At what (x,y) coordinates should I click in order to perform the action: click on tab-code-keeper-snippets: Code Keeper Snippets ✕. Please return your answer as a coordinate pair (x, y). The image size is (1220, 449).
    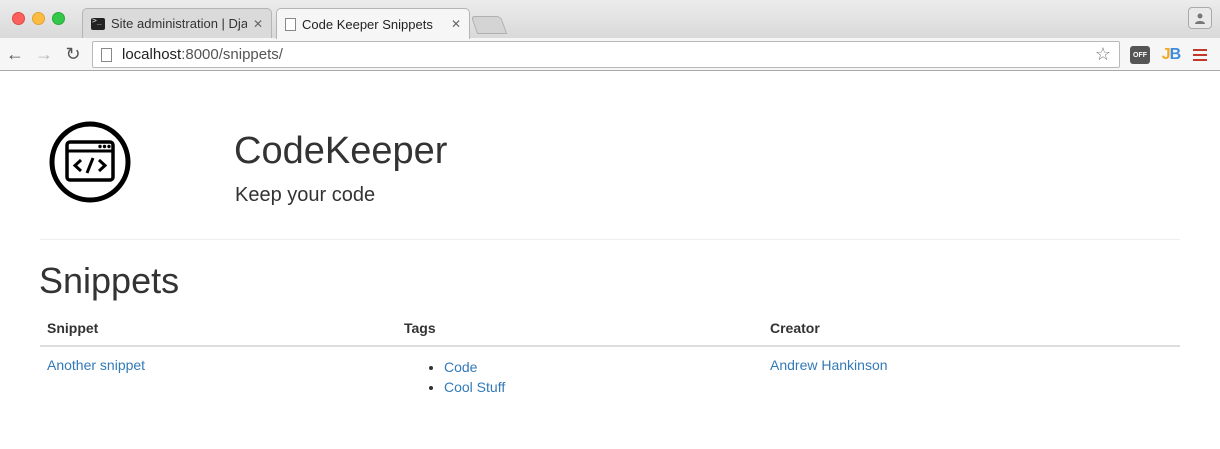
    Looking at the image, I should click on (373, 23).